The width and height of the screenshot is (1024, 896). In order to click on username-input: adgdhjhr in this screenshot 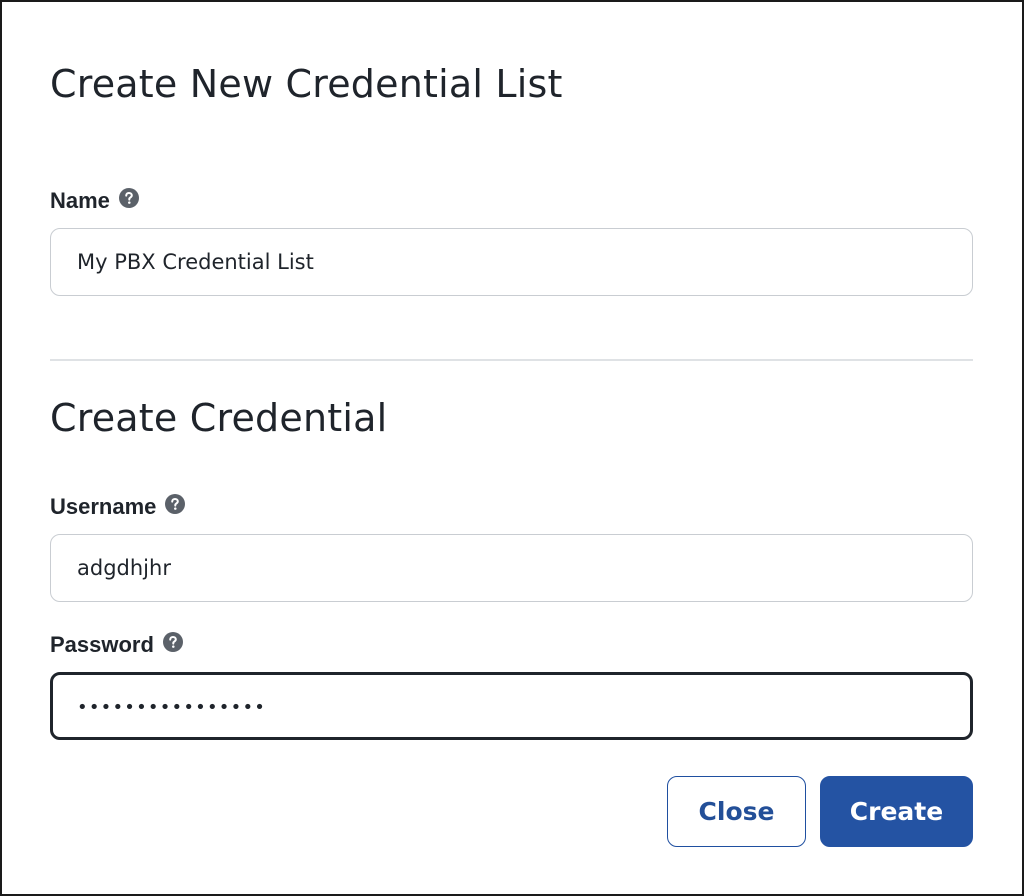, I will do `click(511, 568)`.